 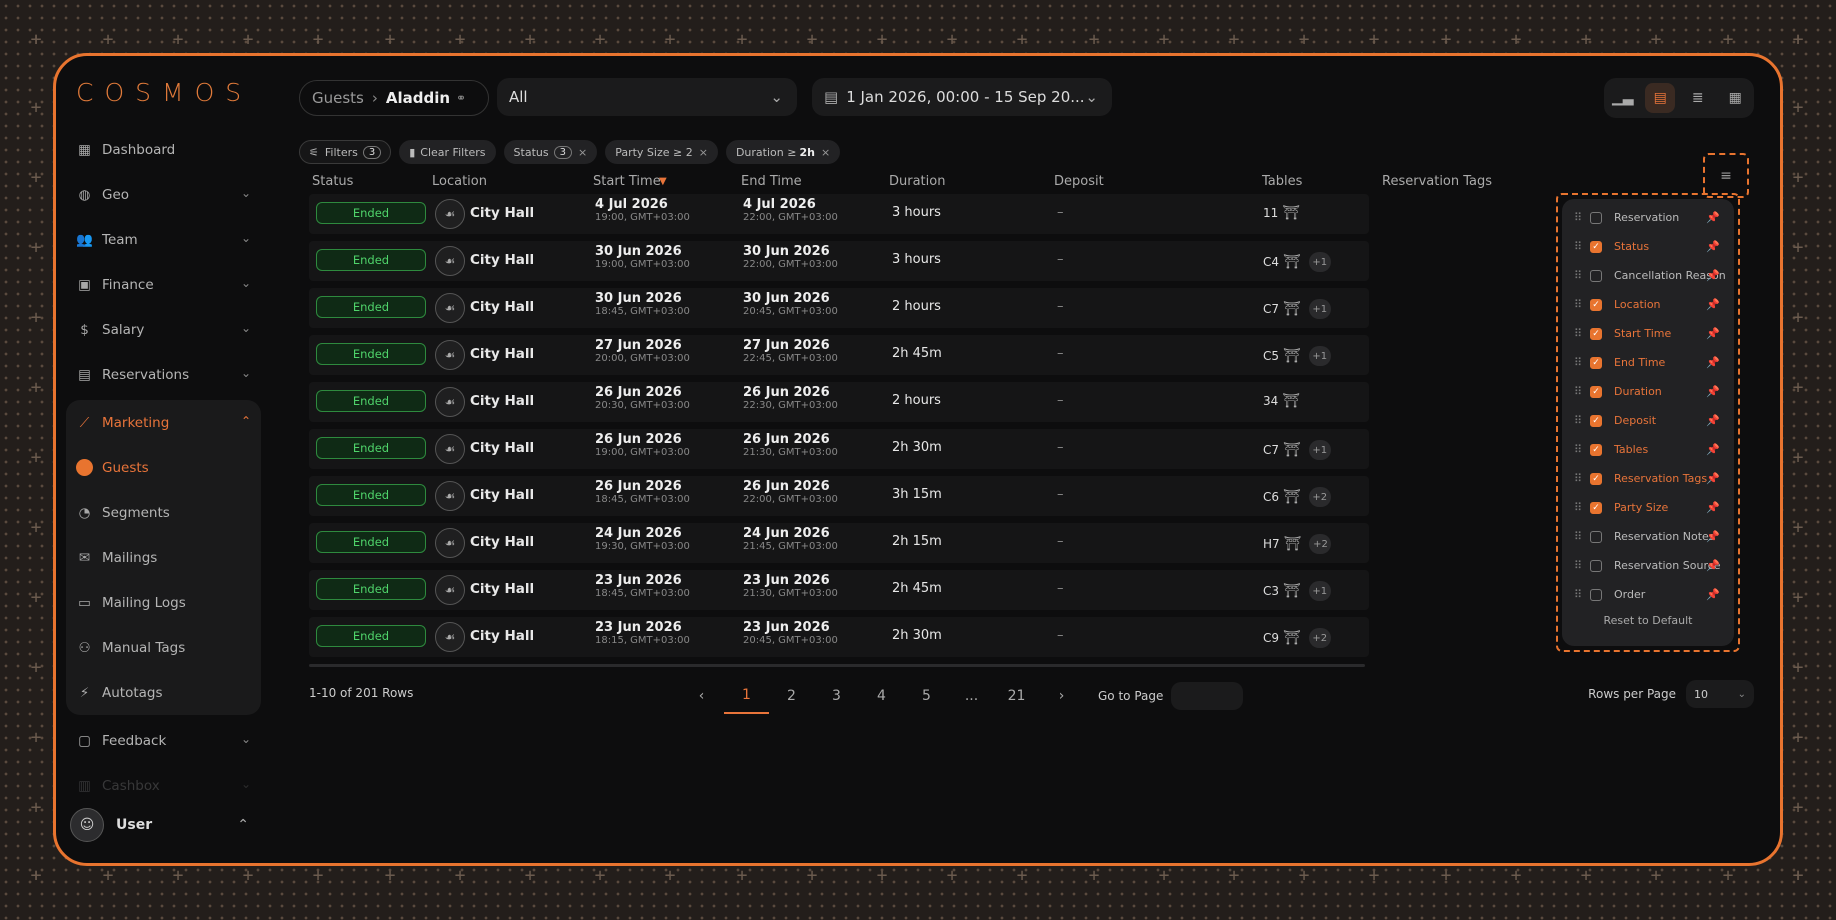 What do you see at coordinates (1207, 696) in the screenshot?
I see `goto-page-input` at bounding box center [1207, 696].